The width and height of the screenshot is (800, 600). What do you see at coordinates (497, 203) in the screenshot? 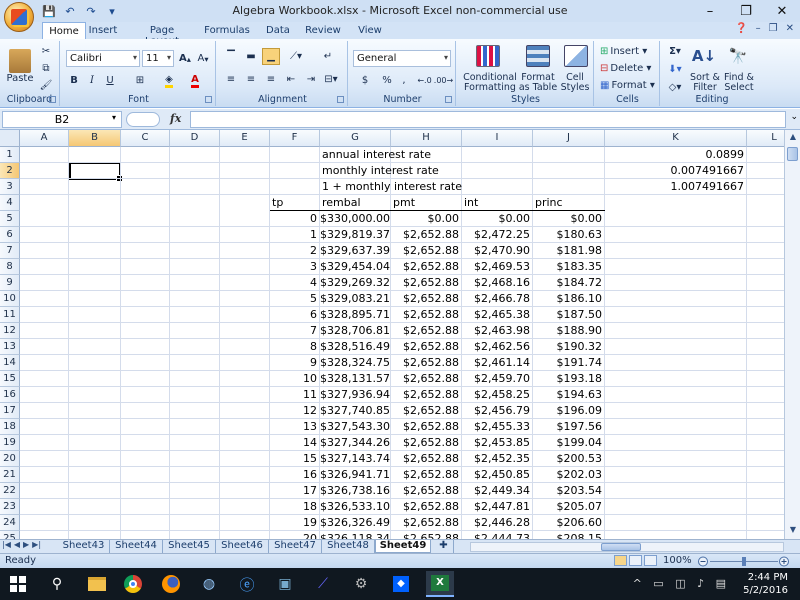
I see `header-int: int` at bounding box center [497, 203].